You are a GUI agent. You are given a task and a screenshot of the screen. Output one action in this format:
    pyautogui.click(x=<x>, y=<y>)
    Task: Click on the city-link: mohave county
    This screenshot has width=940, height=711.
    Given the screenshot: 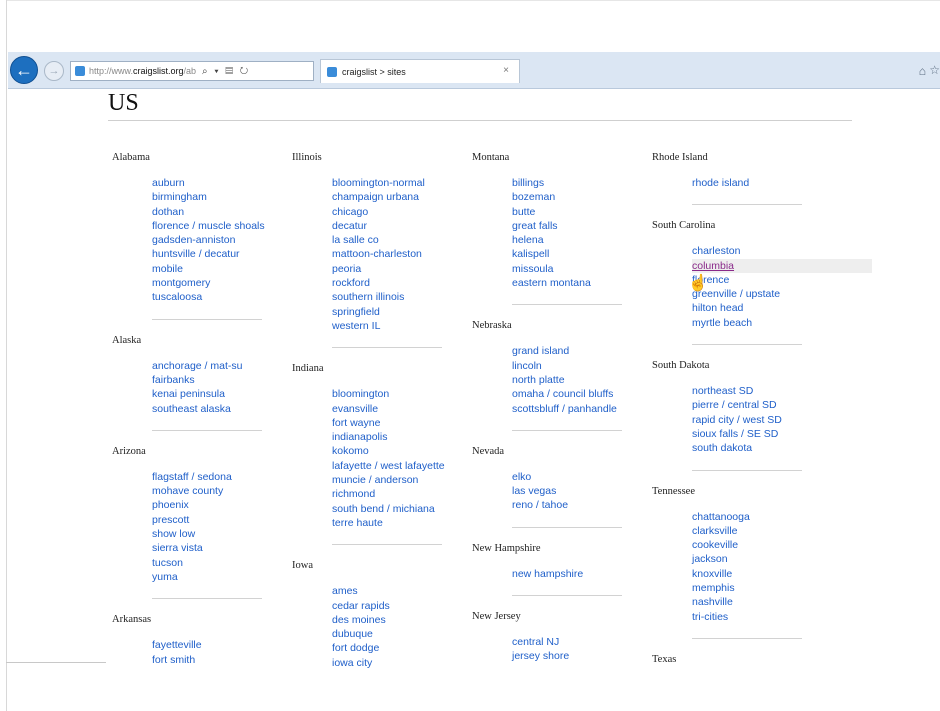 What is the action you would take?
    pyautogui.click(x=222, y=491)
    